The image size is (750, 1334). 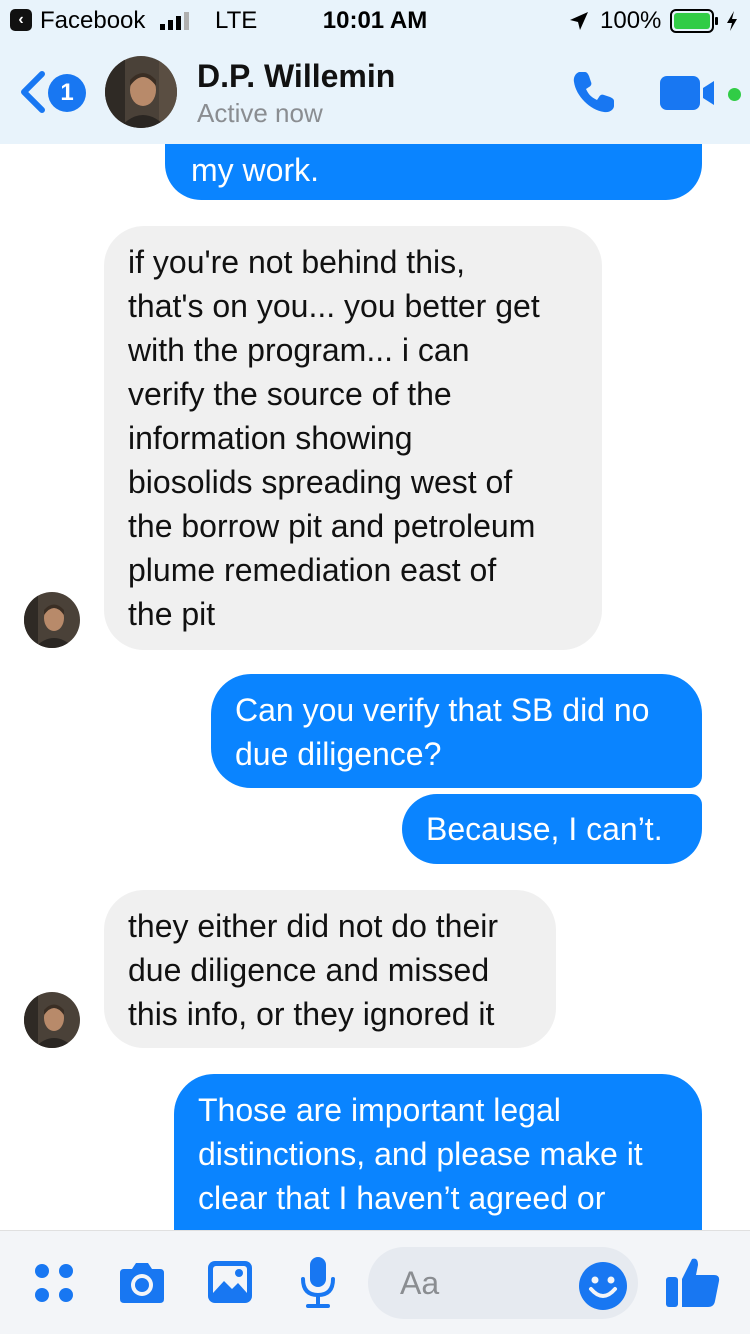 What do you see at coordinates (67, 93) in the screenshot?
I see `unread-count-badge: 1` at bounding box center [67, 93].